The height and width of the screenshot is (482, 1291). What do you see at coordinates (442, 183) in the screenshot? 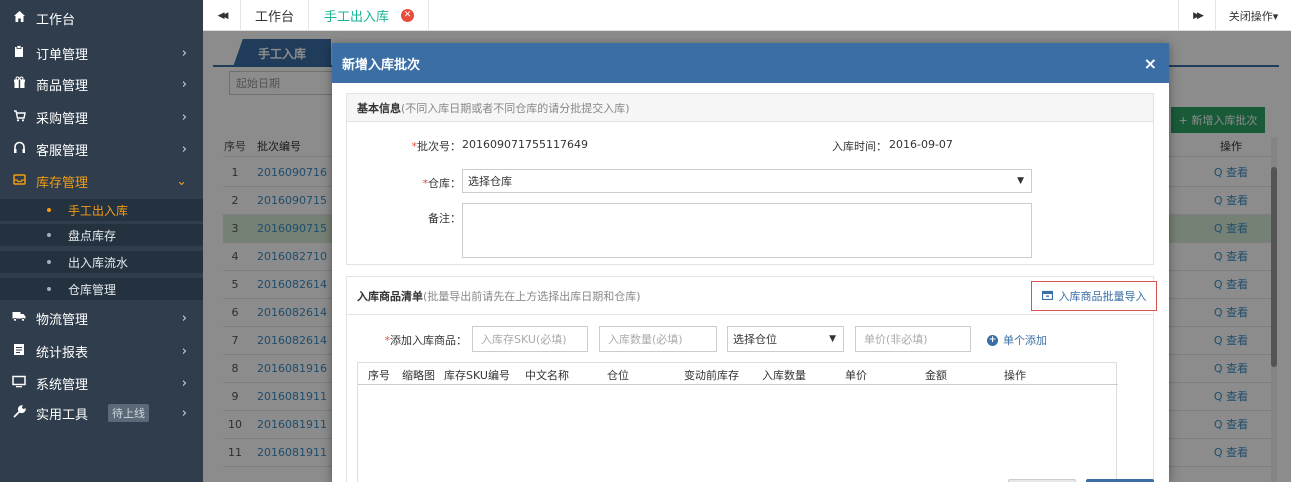
I see `warehouse-label: *仓库：` at bounding box center [442, 183].